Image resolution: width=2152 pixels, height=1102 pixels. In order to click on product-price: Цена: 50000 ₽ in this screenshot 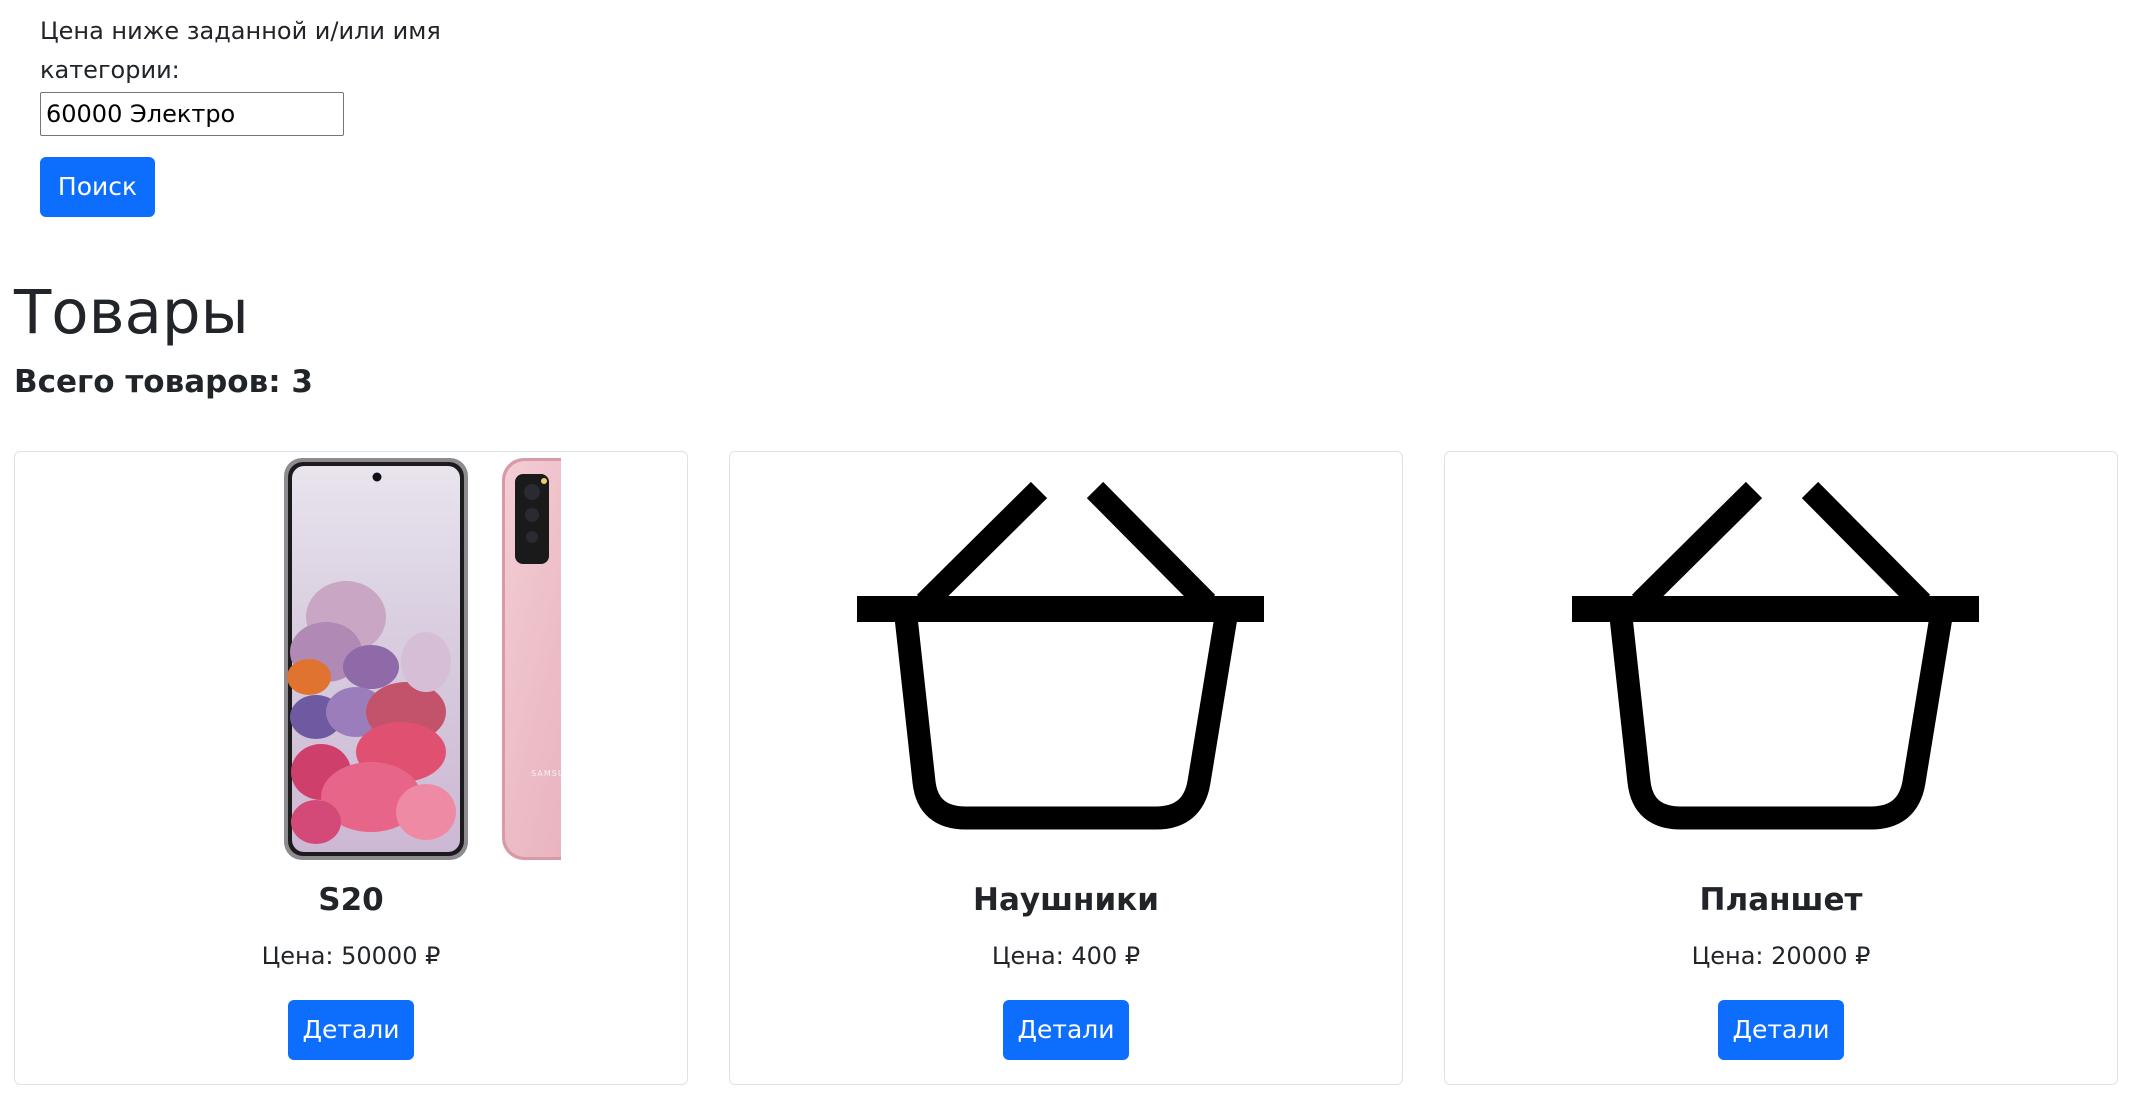, I will do `click(351, 956)`.